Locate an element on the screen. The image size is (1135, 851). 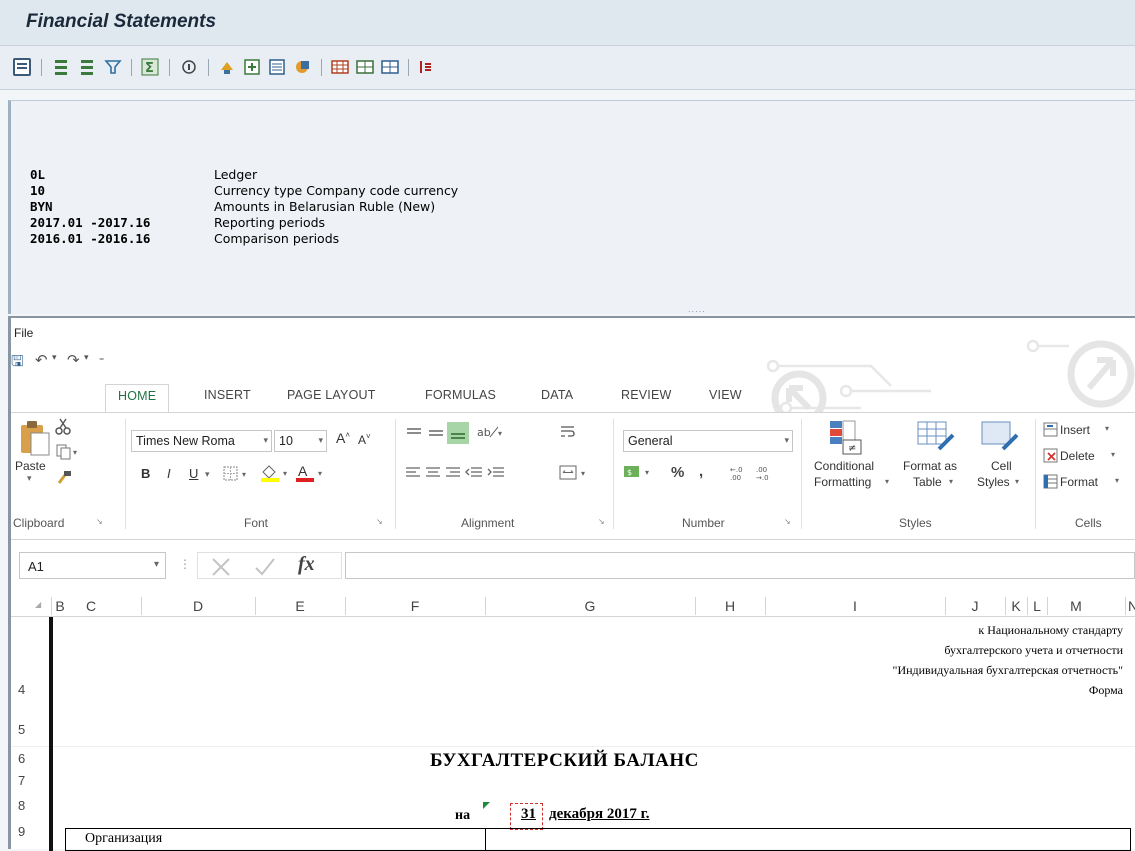
name-box: A1 ▾ is located at coordinates (92, 565).